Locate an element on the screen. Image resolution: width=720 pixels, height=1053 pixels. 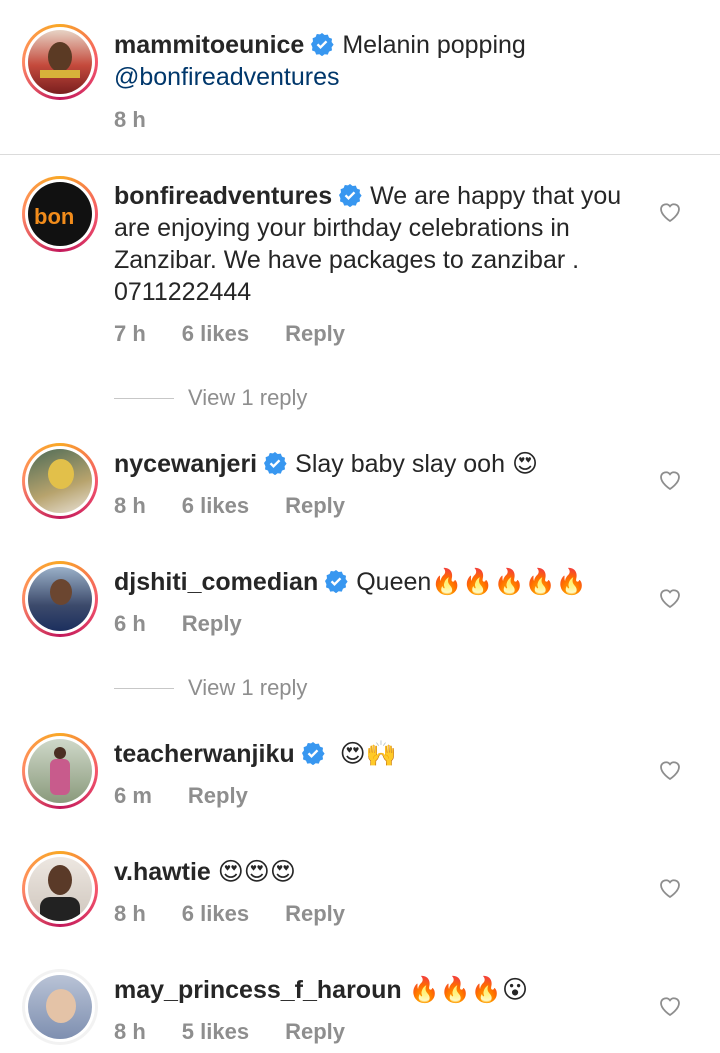
fire-emoji: 🔥🔥🔥🔥🔥 is located at coordinates (509, 581).